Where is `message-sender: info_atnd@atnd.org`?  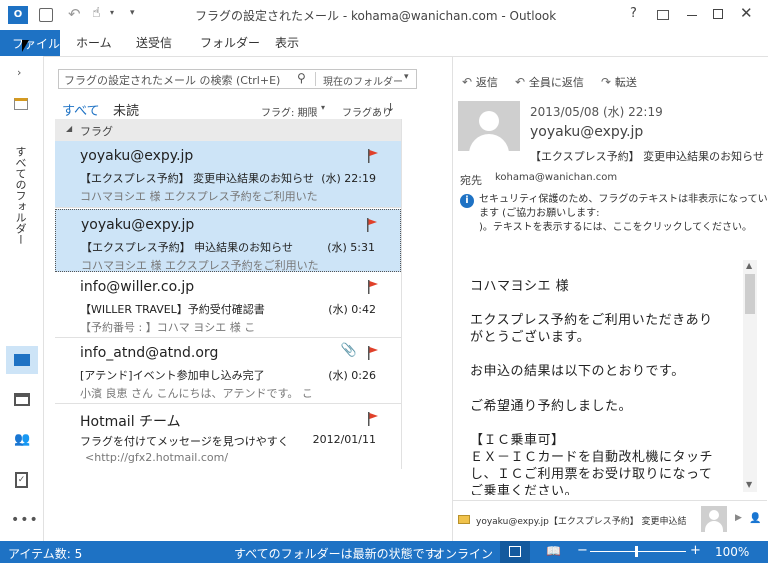 message-sender: info_atnd@atnd.org is located at coordinates (149, 353).